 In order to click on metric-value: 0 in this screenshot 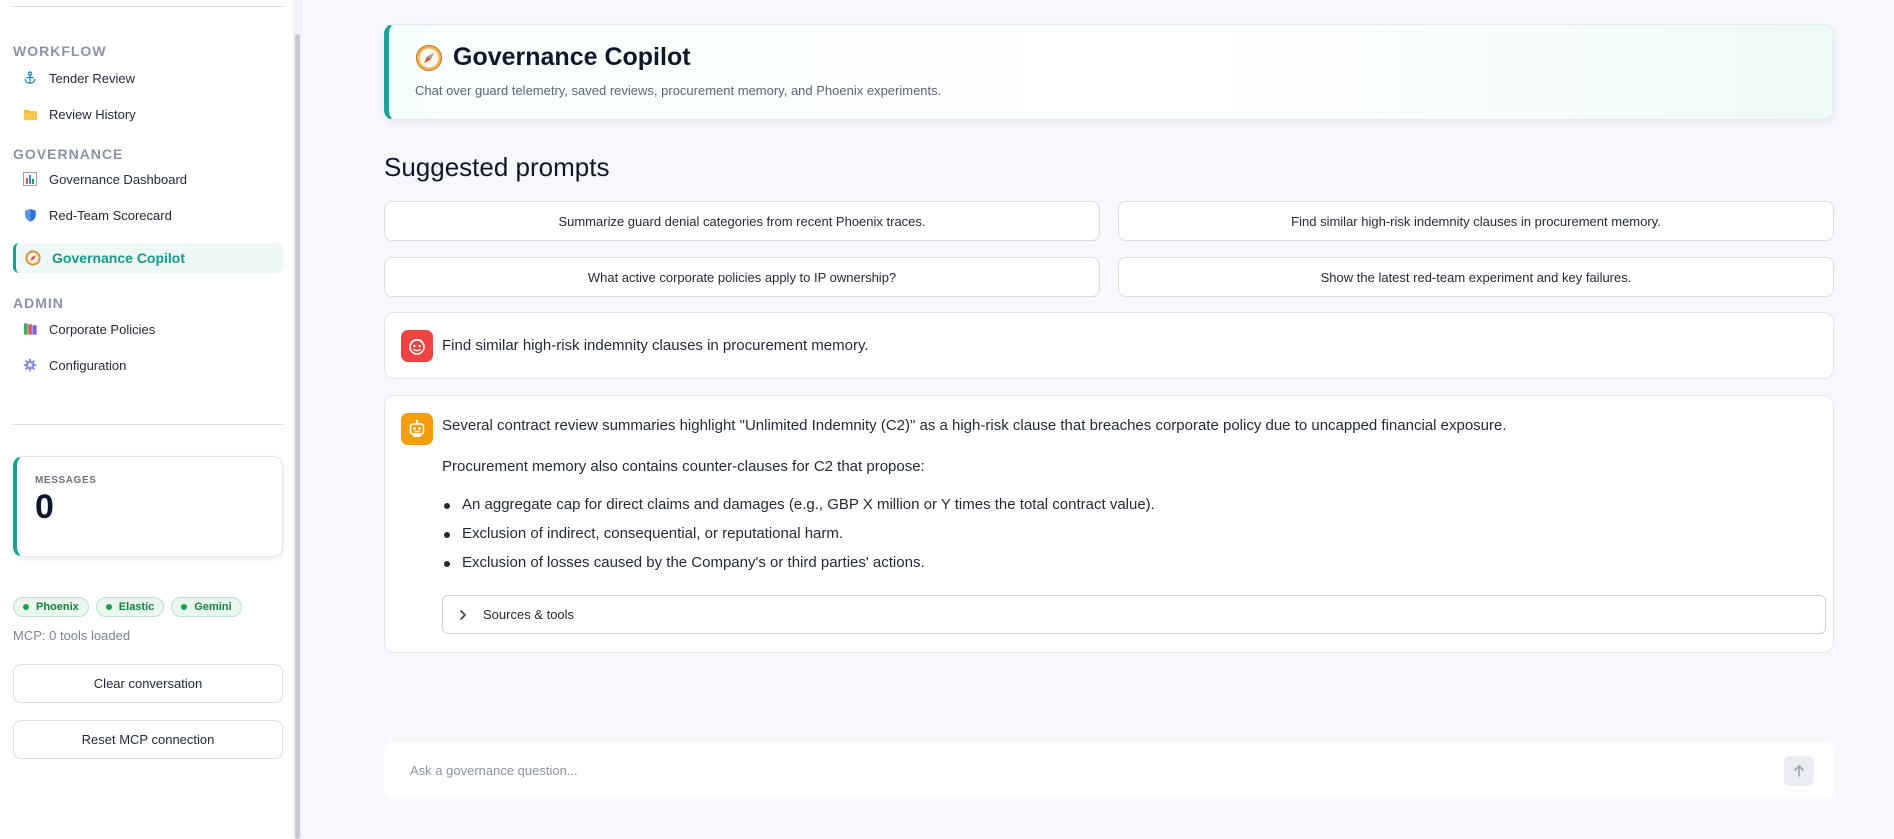, I will do `click(44, 507)`.